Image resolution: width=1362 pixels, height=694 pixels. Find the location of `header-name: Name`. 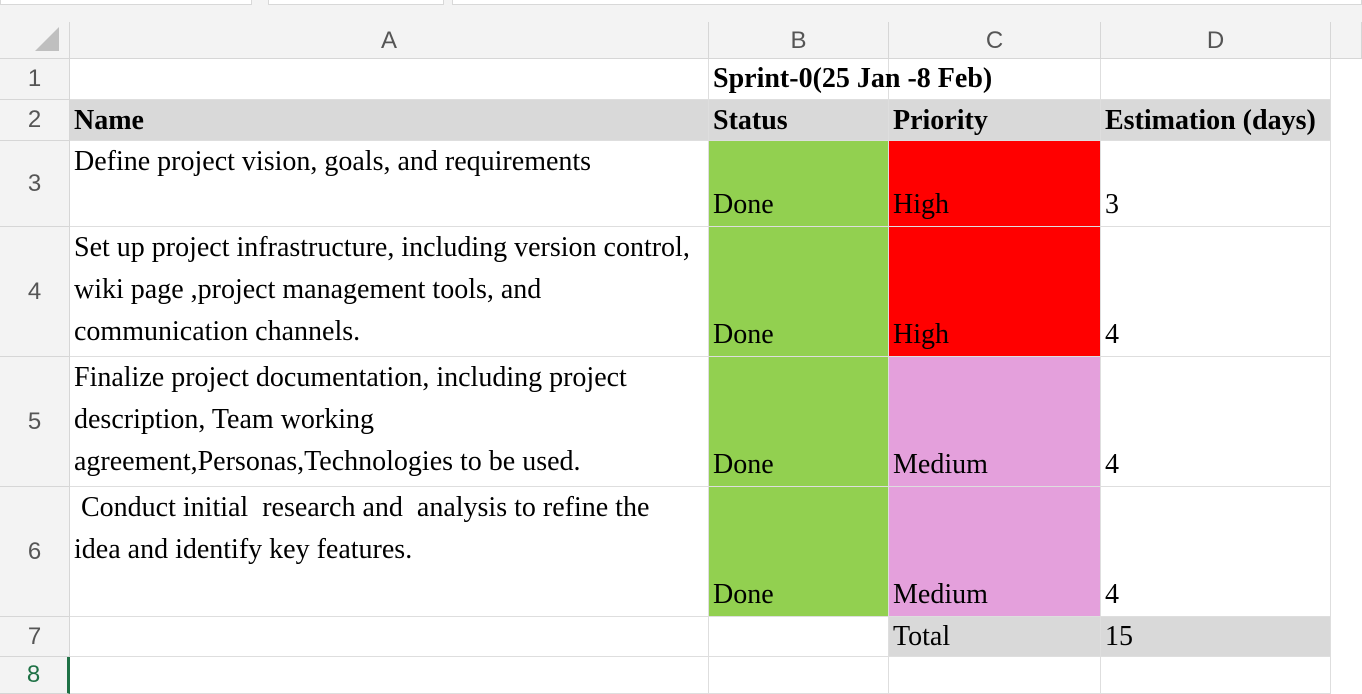

header-name: Name is located at coordinates (389, 120).